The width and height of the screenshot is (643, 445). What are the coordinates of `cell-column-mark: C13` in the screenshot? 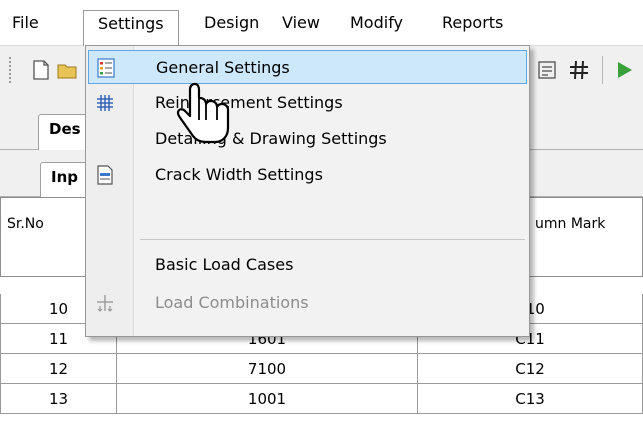 It's located at (530, 399).